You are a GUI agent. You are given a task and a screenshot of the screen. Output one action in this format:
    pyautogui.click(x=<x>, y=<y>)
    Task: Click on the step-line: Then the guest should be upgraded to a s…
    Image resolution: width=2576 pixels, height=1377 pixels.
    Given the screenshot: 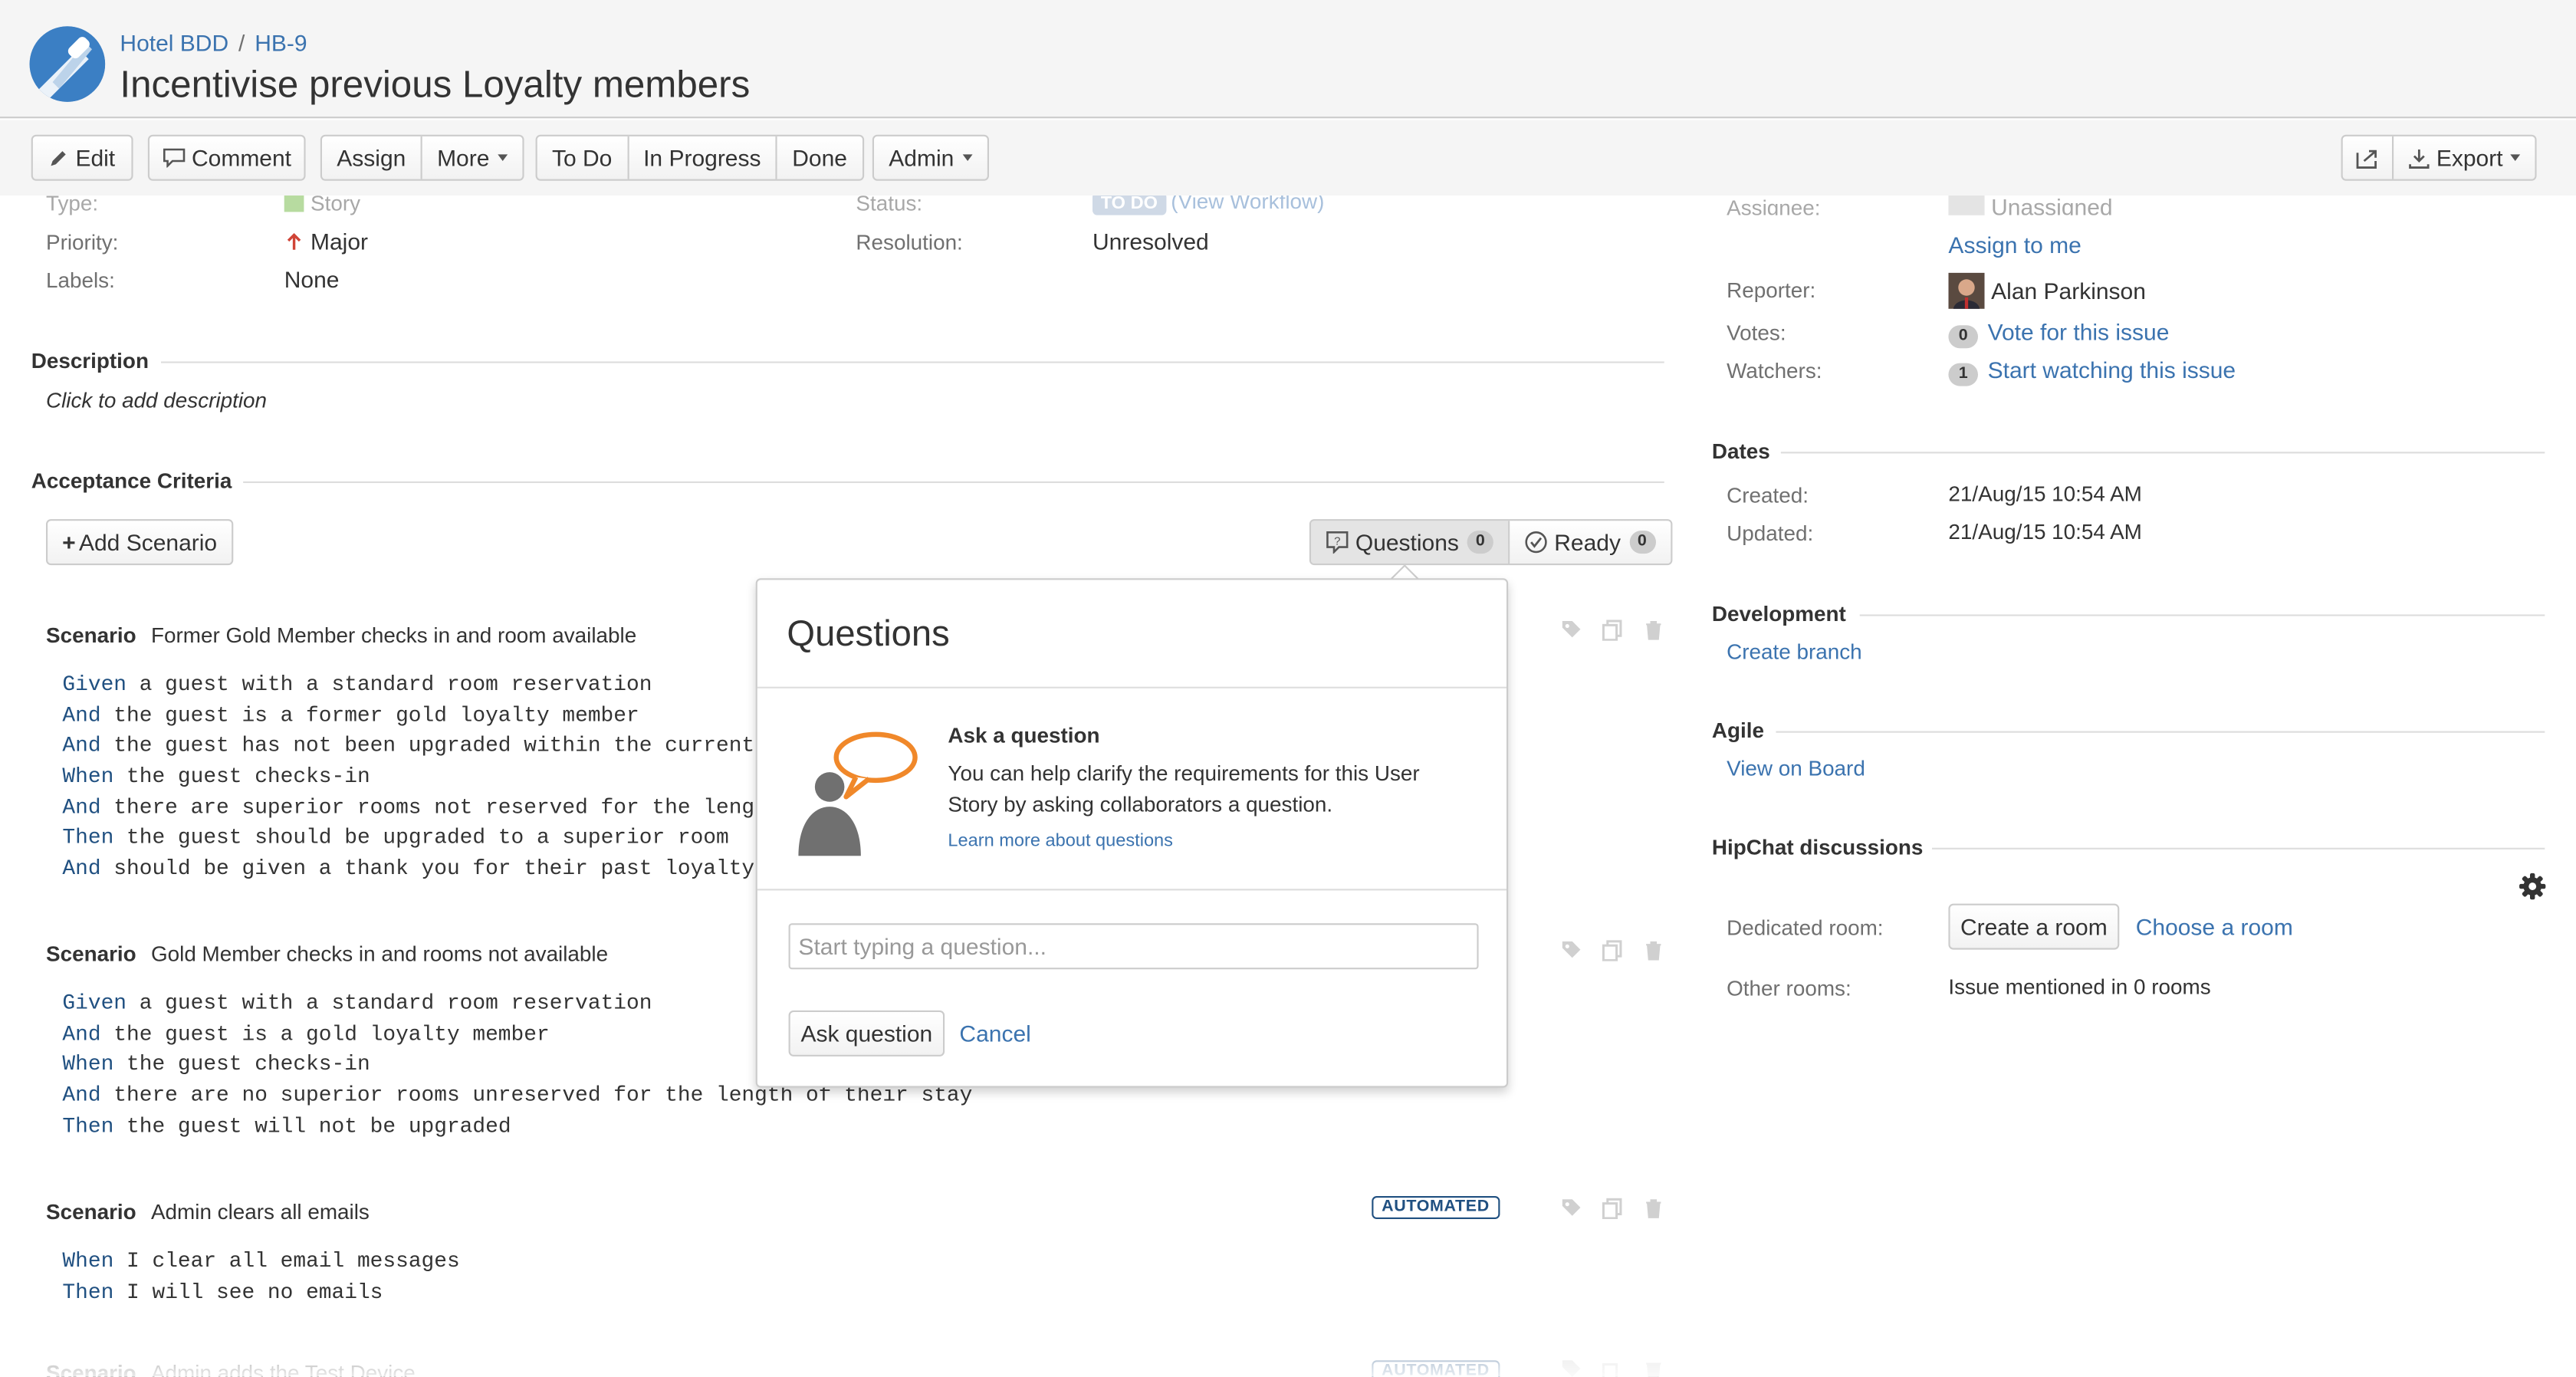 What is the action you would take?
    pyautogui.click(x=395, y=837)
    